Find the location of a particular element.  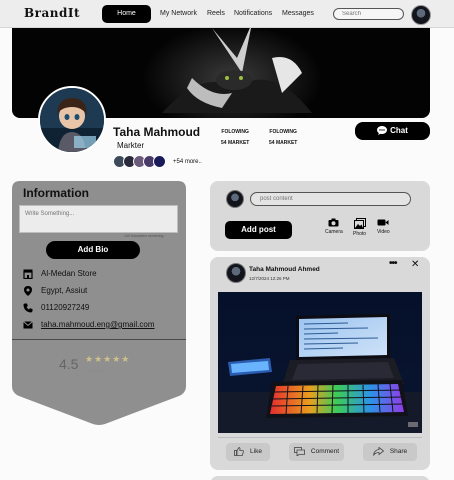

post-close-icon: ✕ is located at coordinates (415, 264).